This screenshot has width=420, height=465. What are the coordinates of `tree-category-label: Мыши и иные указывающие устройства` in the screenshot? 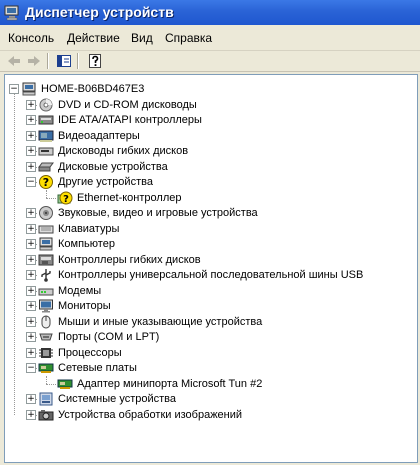 It's located at (160, 321).